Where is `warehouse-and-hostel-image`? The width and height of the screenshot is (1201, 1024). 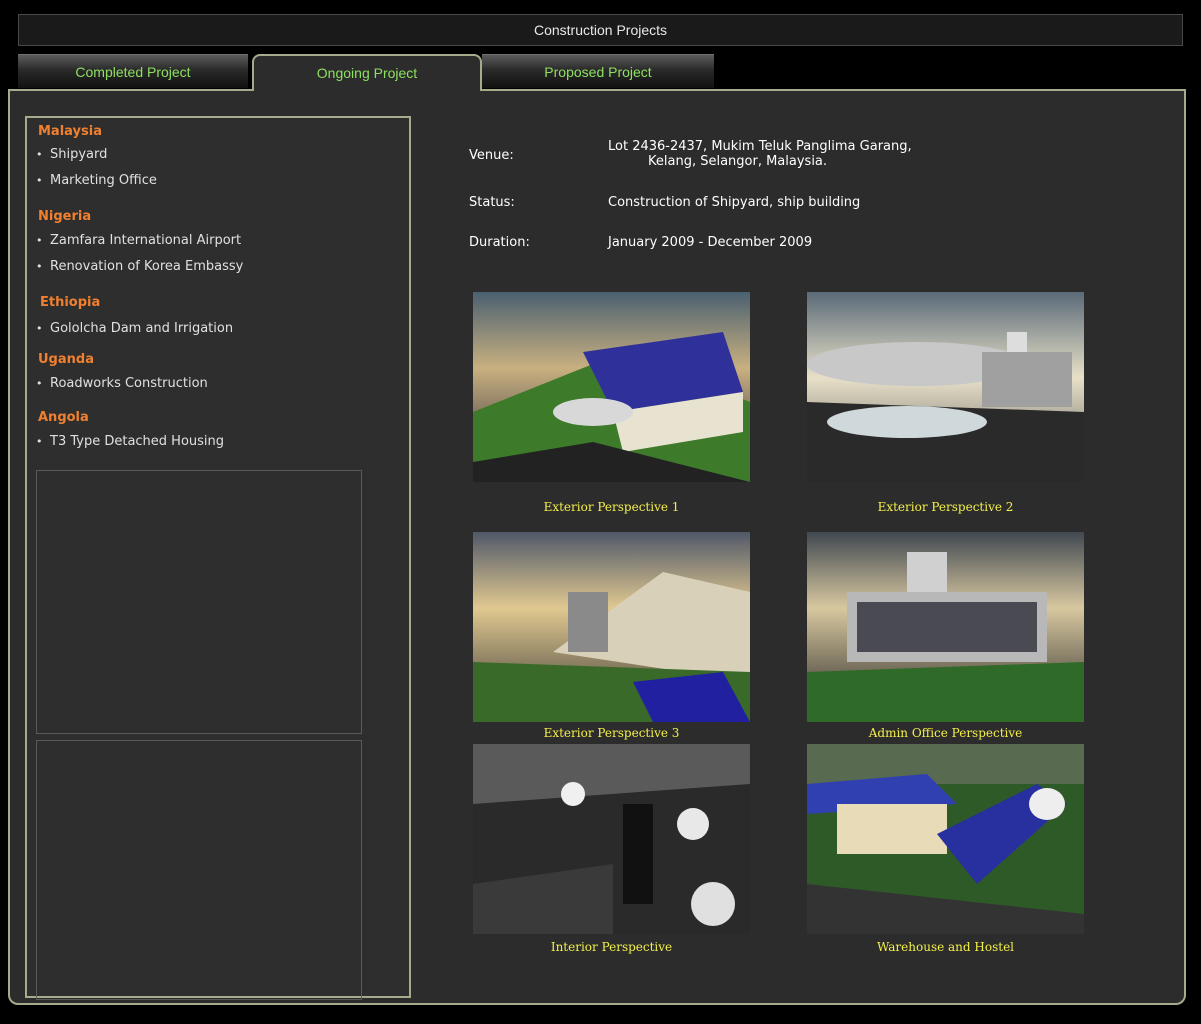 warehouse-and-hostel-image is located at coordinates (945, 839).